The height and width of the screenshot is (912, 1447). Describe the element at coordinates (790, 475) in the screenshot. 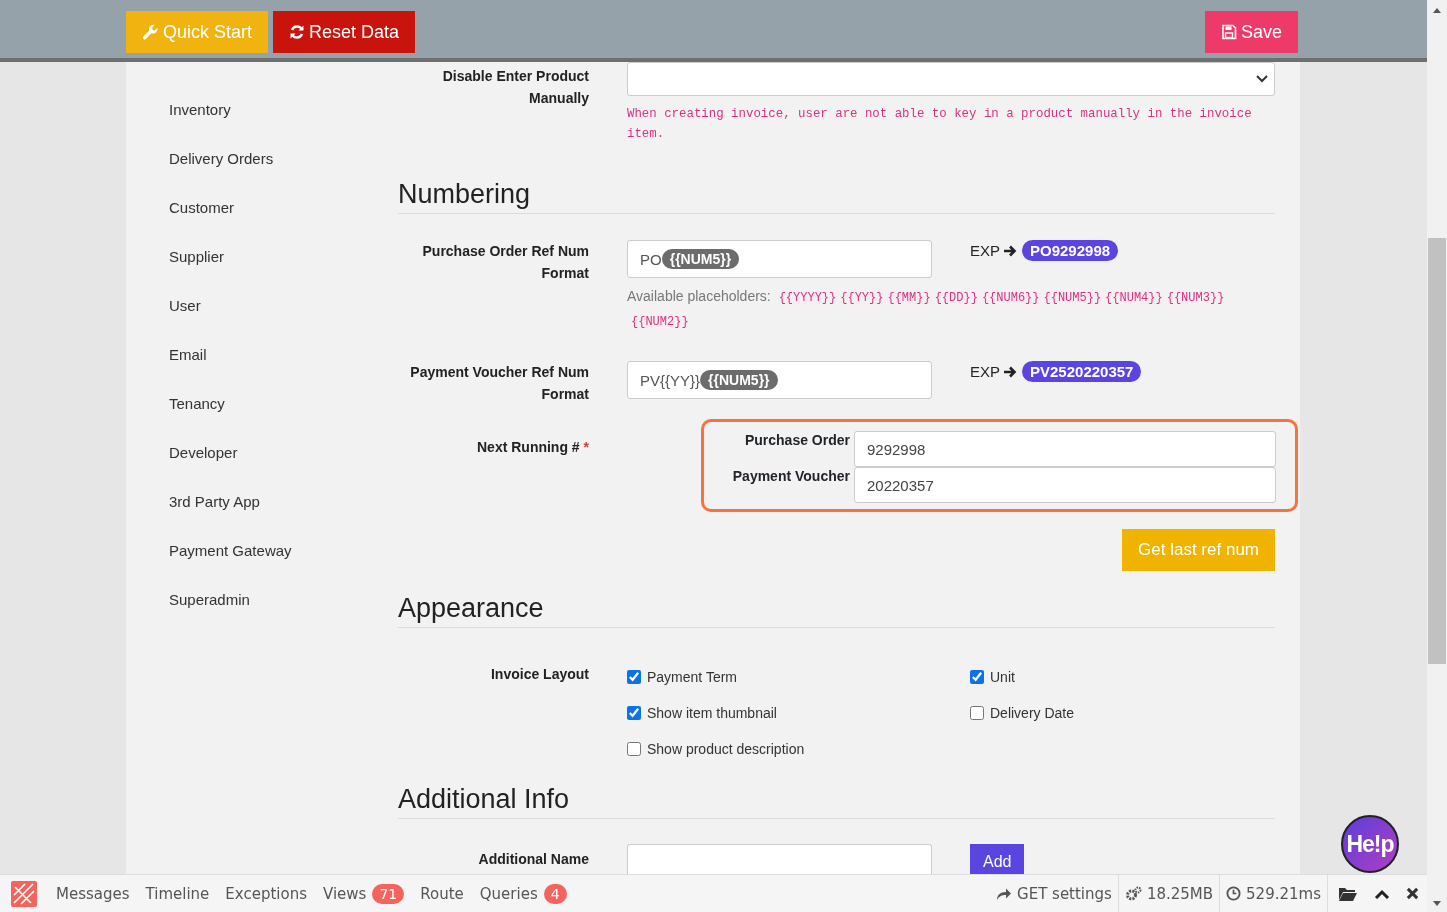

I see `counter-label: Payment Voucher` at that location.